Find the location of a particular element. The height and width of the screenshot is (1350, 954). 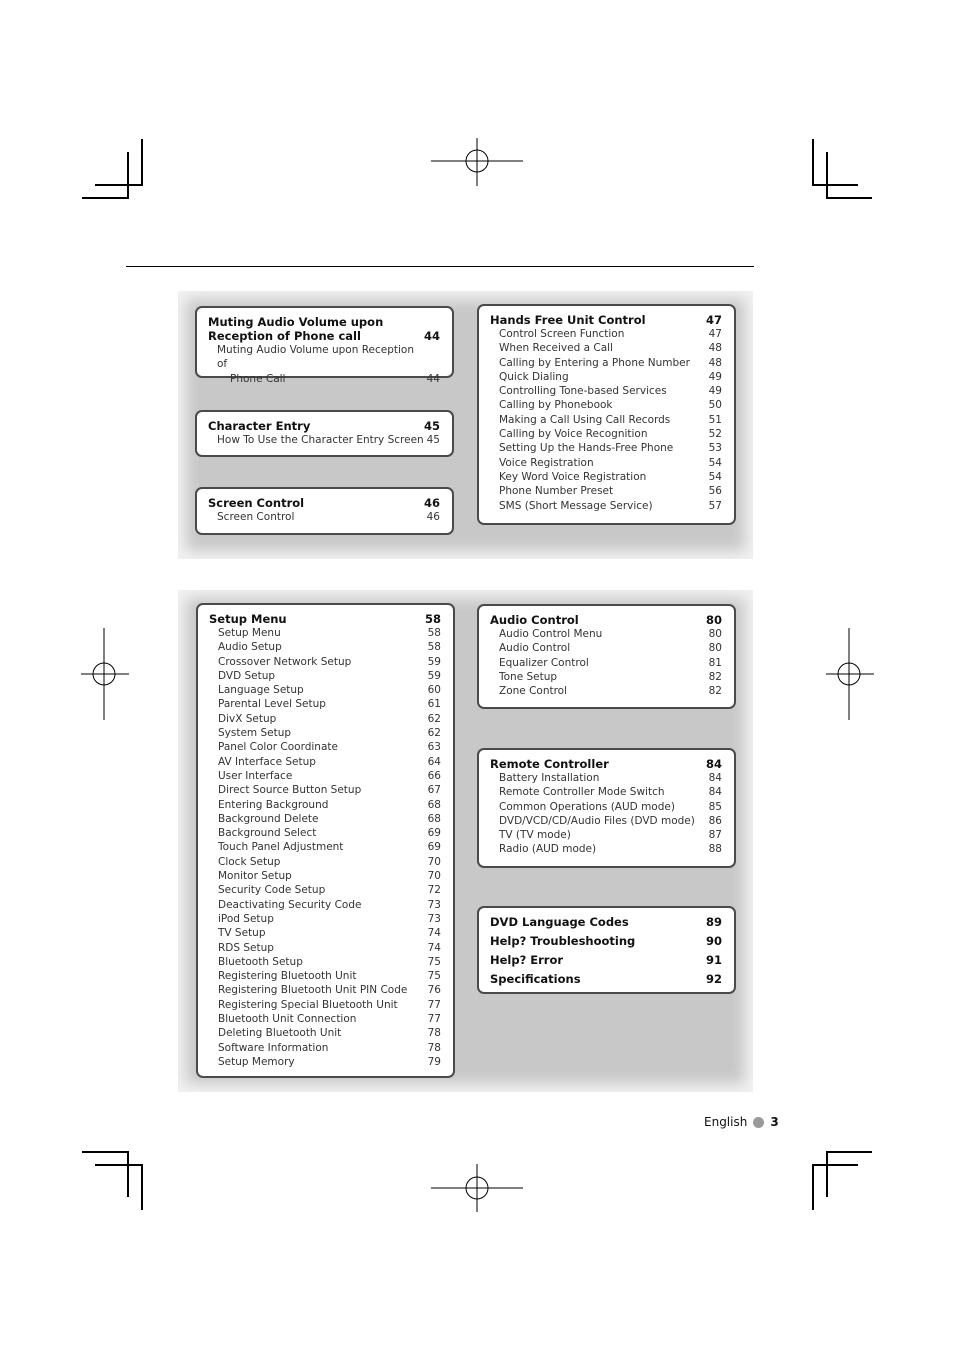

toc-entry: DVD Language Codes 89 is located at coordinates (606, 922).